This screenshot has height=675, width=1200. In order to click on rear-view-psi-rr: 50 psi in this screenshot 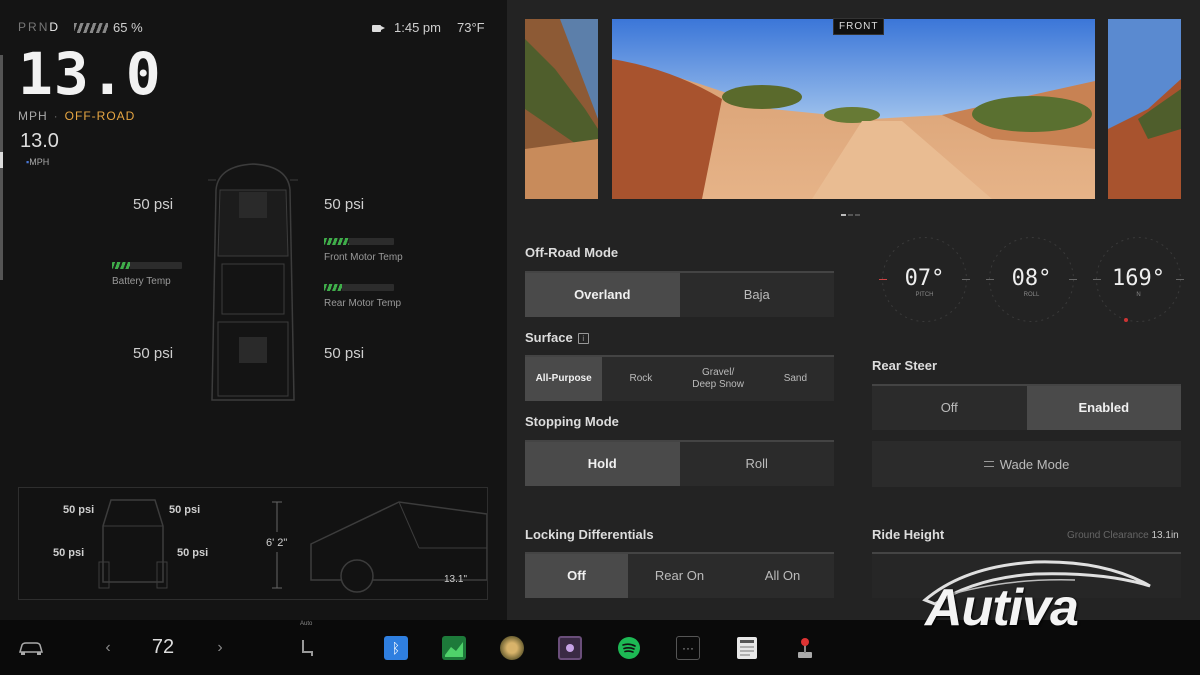, I will do `click(193, 553)`.